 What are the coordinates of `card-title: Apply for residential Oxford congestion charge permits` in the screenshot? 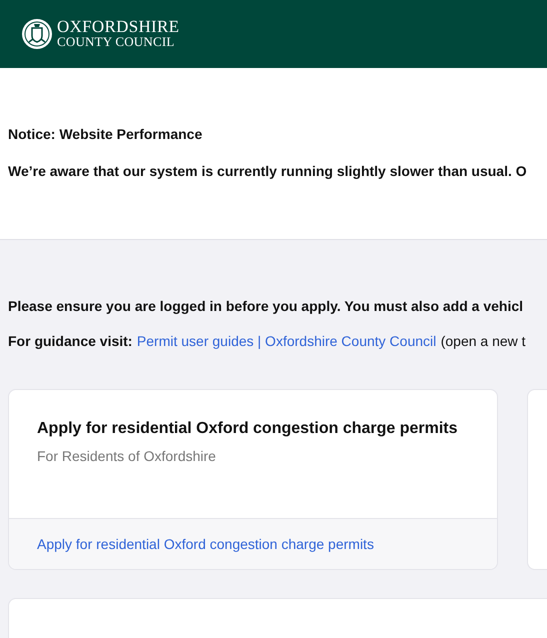 It's located at (248, 429).